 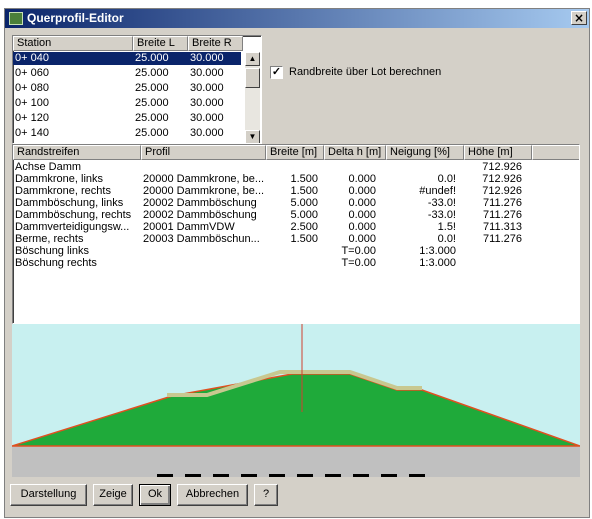 I want to click on breite-l-column-header: Breite L, so click(x=160, y=43).